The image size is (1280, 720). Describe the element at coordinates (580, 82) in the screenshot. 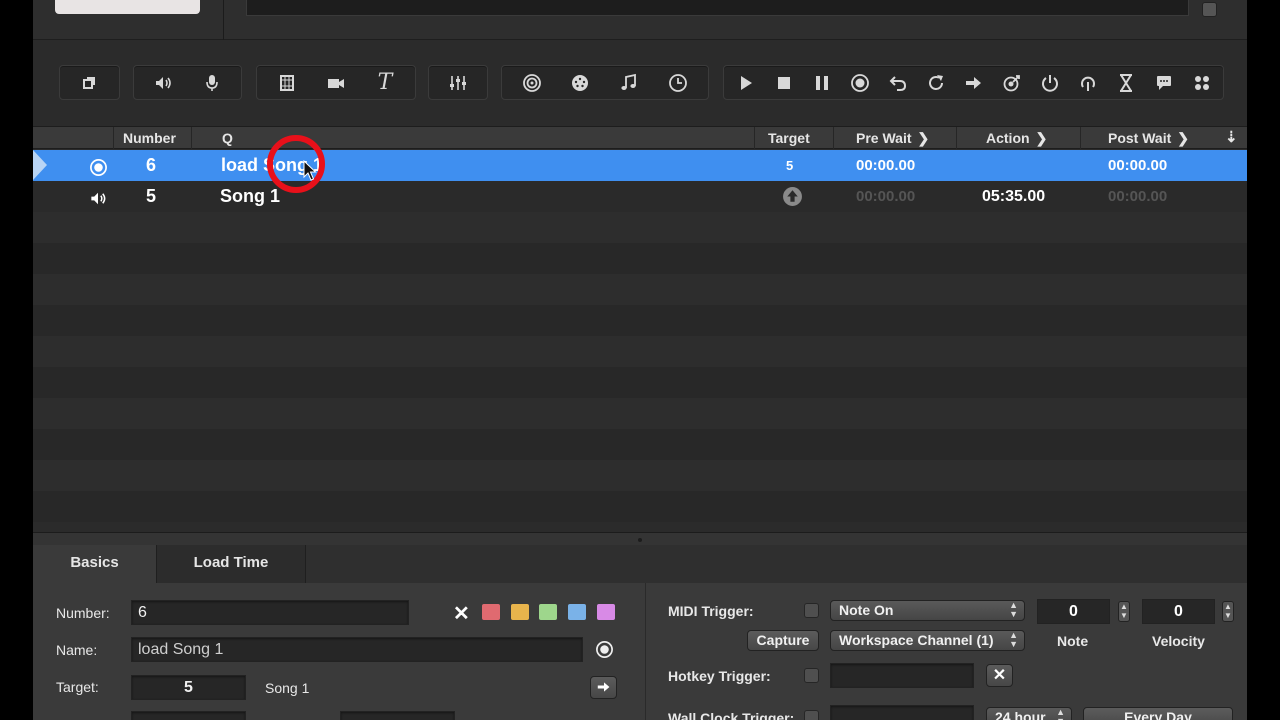

I see `midi-cue-icon` at that location.